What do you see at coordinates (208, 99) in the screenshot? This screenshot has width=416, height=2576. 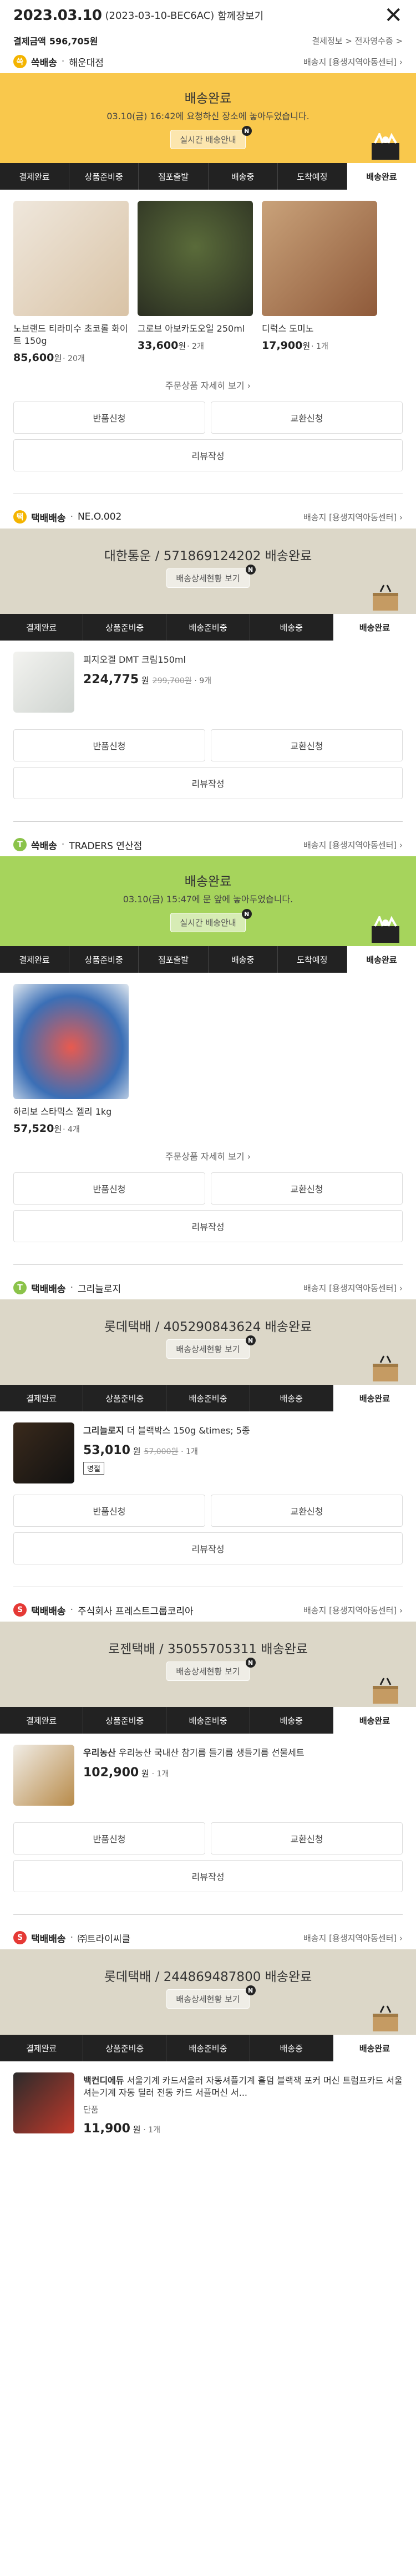 I see `banner-title: 배송완료` at bounding box center [208, 99].